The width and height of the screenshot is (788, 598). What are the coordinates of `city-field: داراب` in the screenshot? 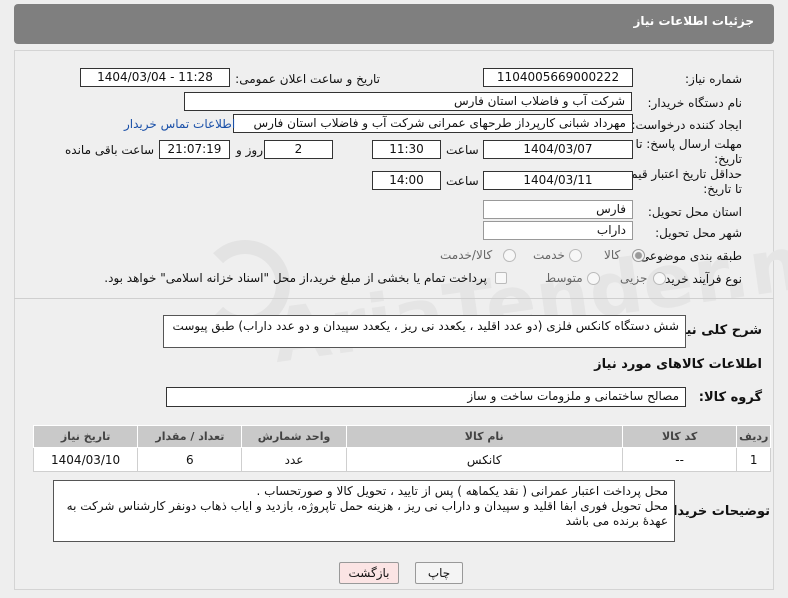 It's located at (558, 230).